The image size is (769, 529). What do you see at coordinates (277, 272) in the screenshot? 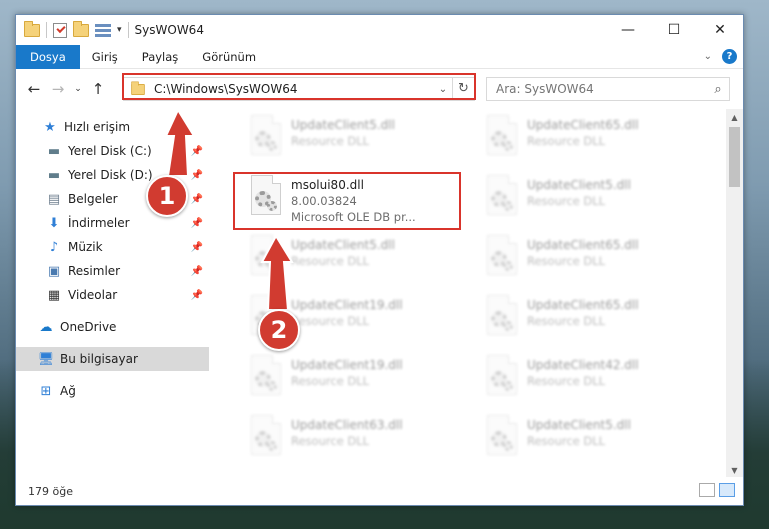
I see `arrow-2-icon` at bounding box center [277, 272].